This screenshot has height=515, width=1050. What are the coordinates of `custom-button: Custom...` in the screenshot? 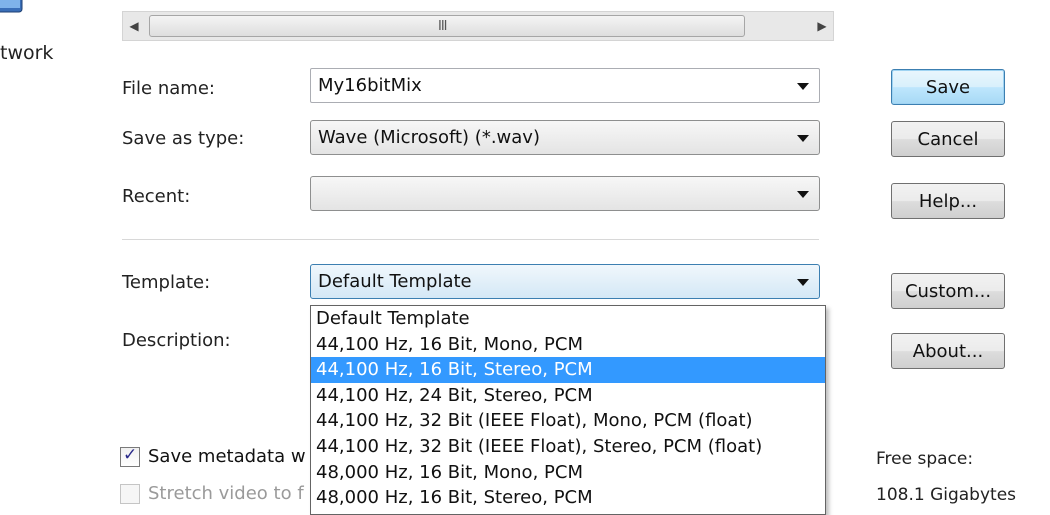 It's located at (948, 291).